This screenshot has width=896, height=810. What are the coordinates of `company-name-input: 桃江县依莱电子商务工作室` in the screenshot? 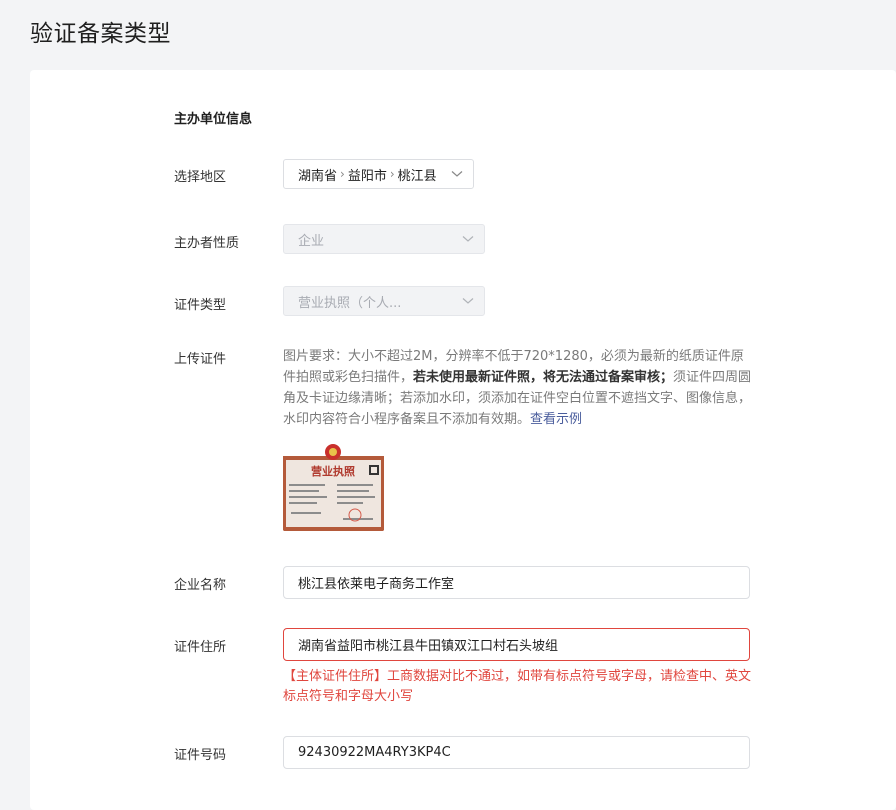 It's located at (516, 582).